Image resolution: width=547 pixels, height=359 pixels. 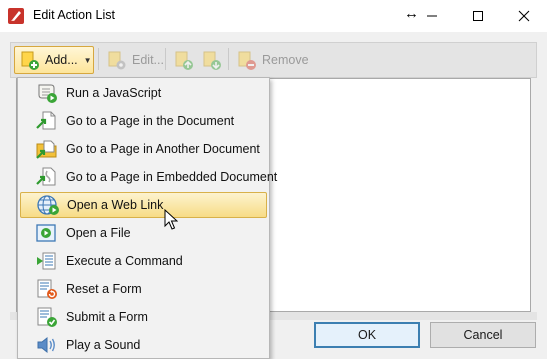 What do you see at coordinates (367, 335) in the screenshot?
I see `ok-button: OK` at bounding box center [367, 335].